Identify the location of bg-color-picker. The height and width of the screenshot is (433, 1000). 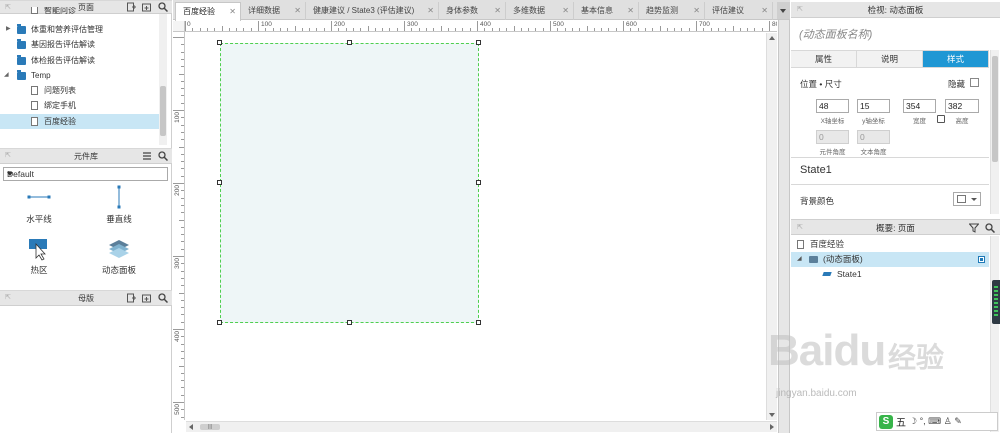
(967, 199).